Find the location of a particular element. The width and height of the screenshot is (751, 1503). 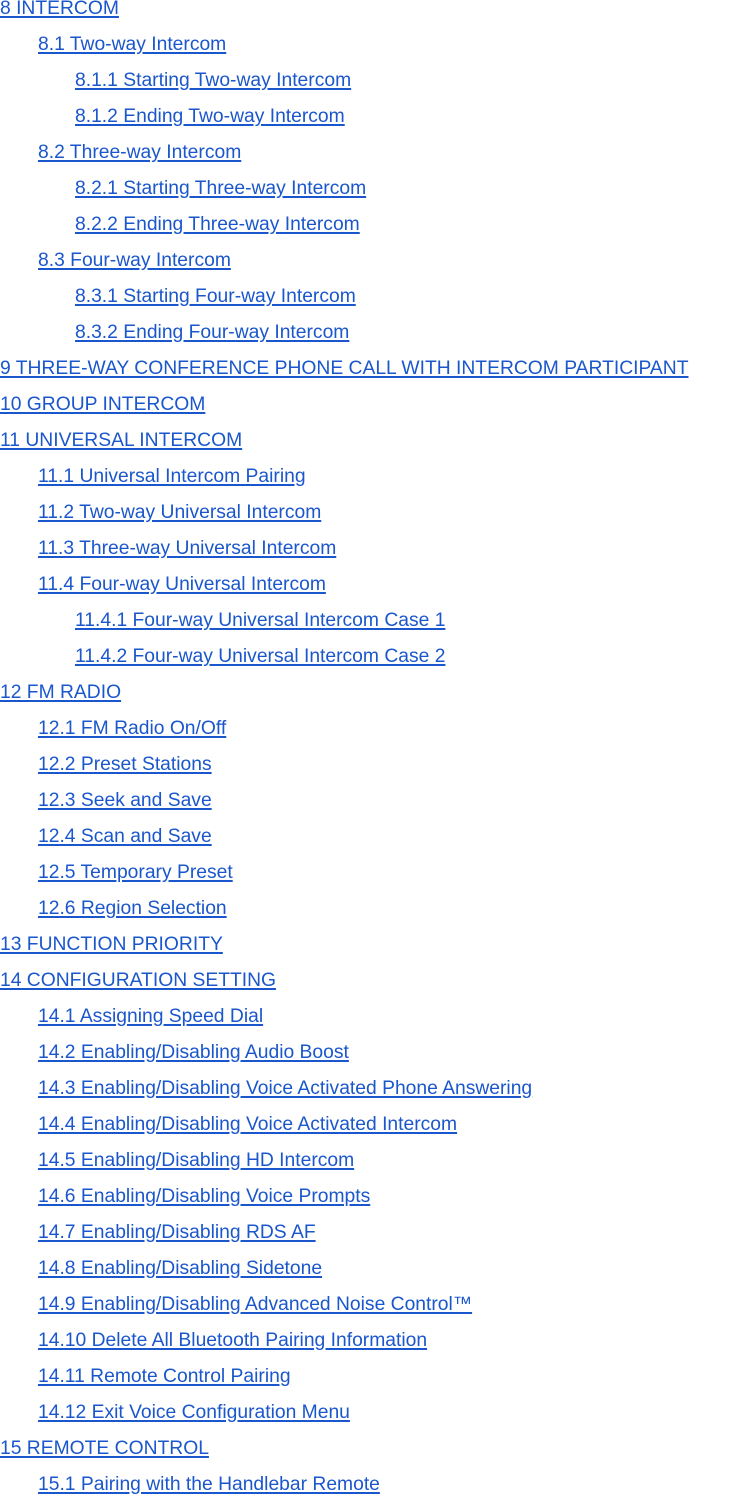

toc-link: 12.5 Temporary Preset is located at coordinates (135, 872).